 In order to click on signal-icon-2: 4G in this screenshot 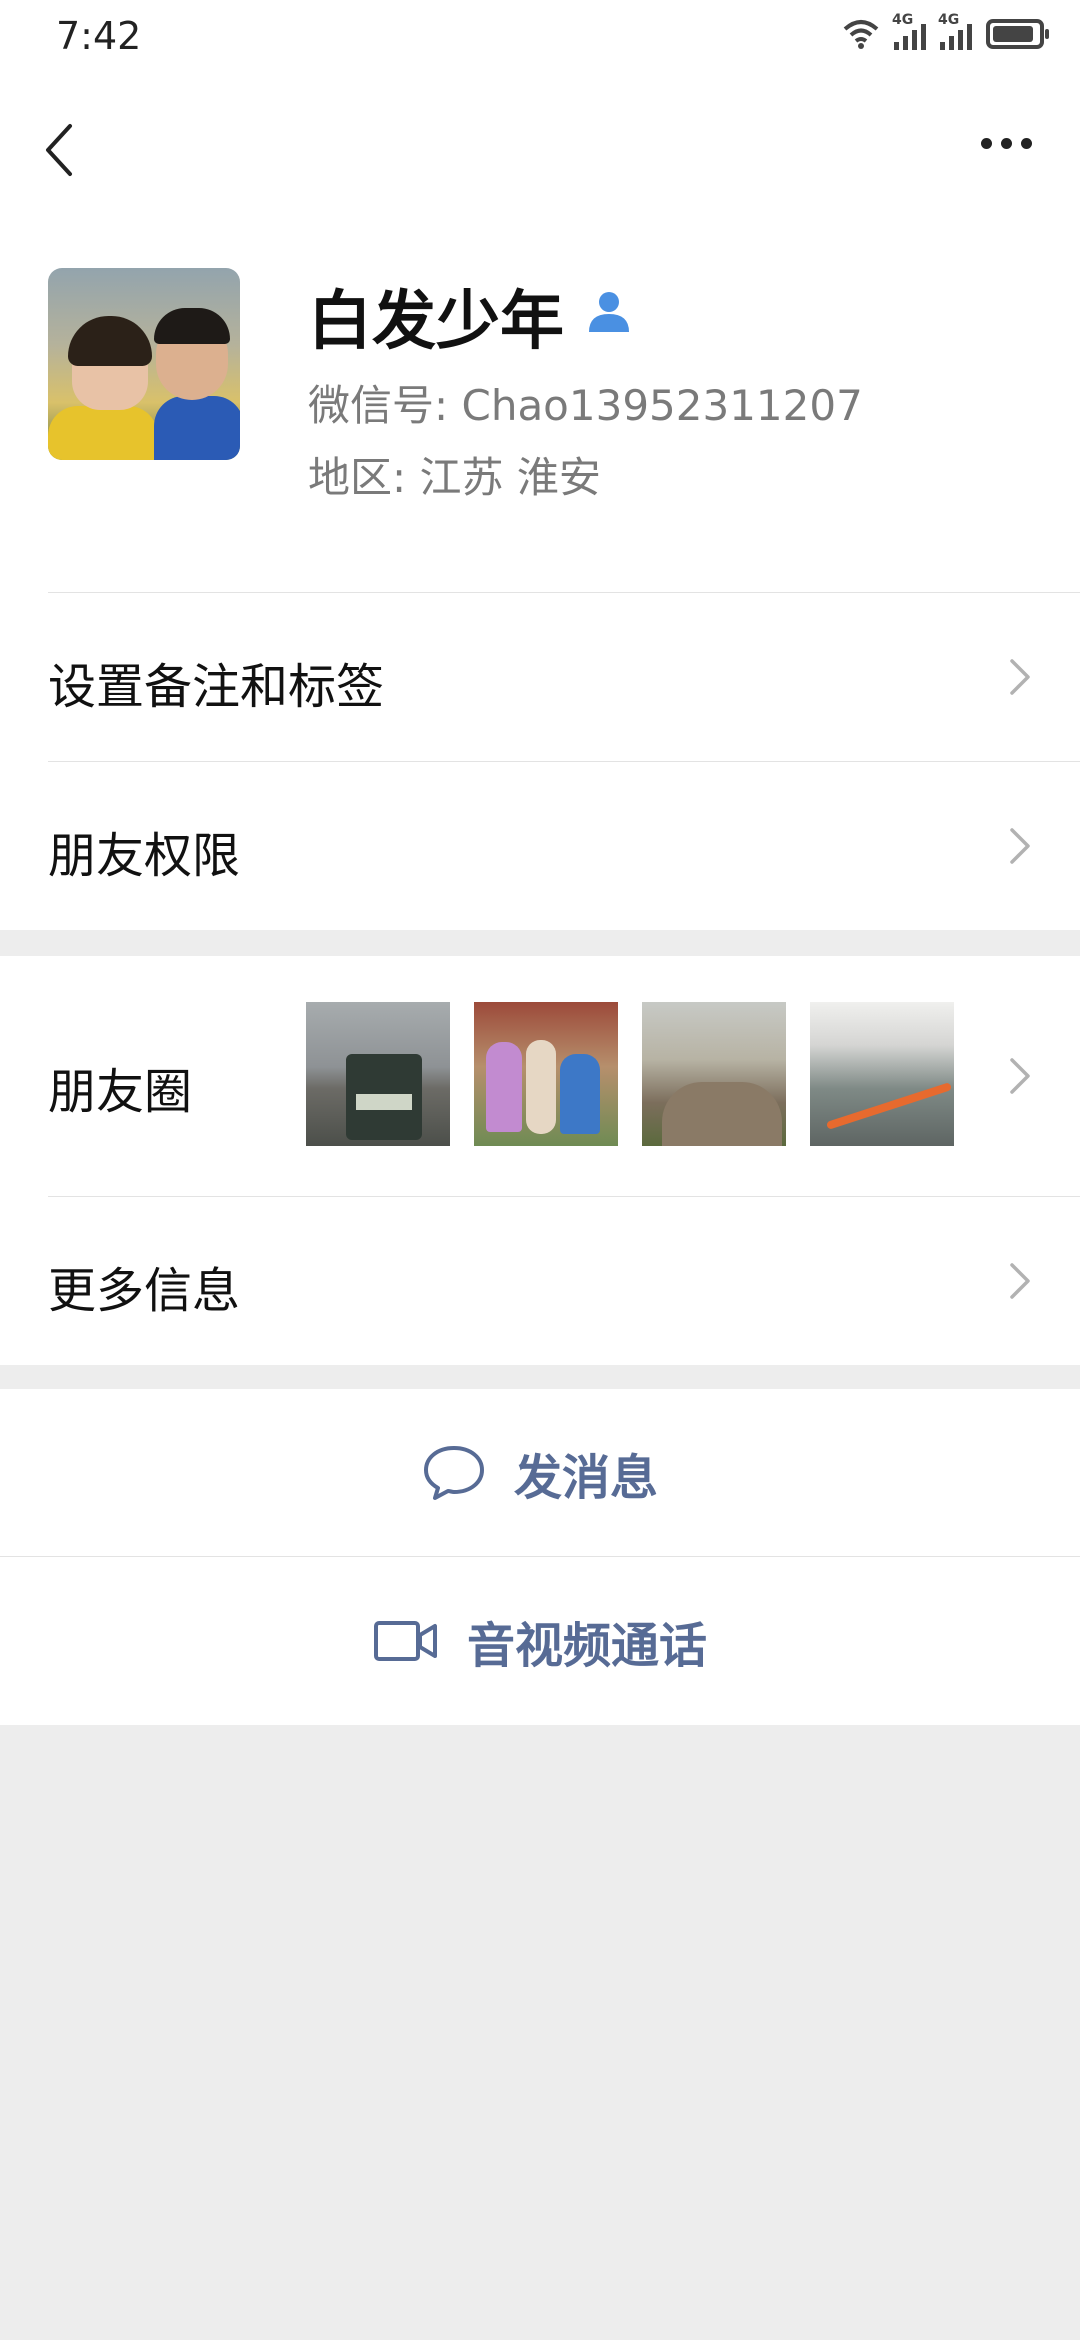, I will do `click(955, 31)`.